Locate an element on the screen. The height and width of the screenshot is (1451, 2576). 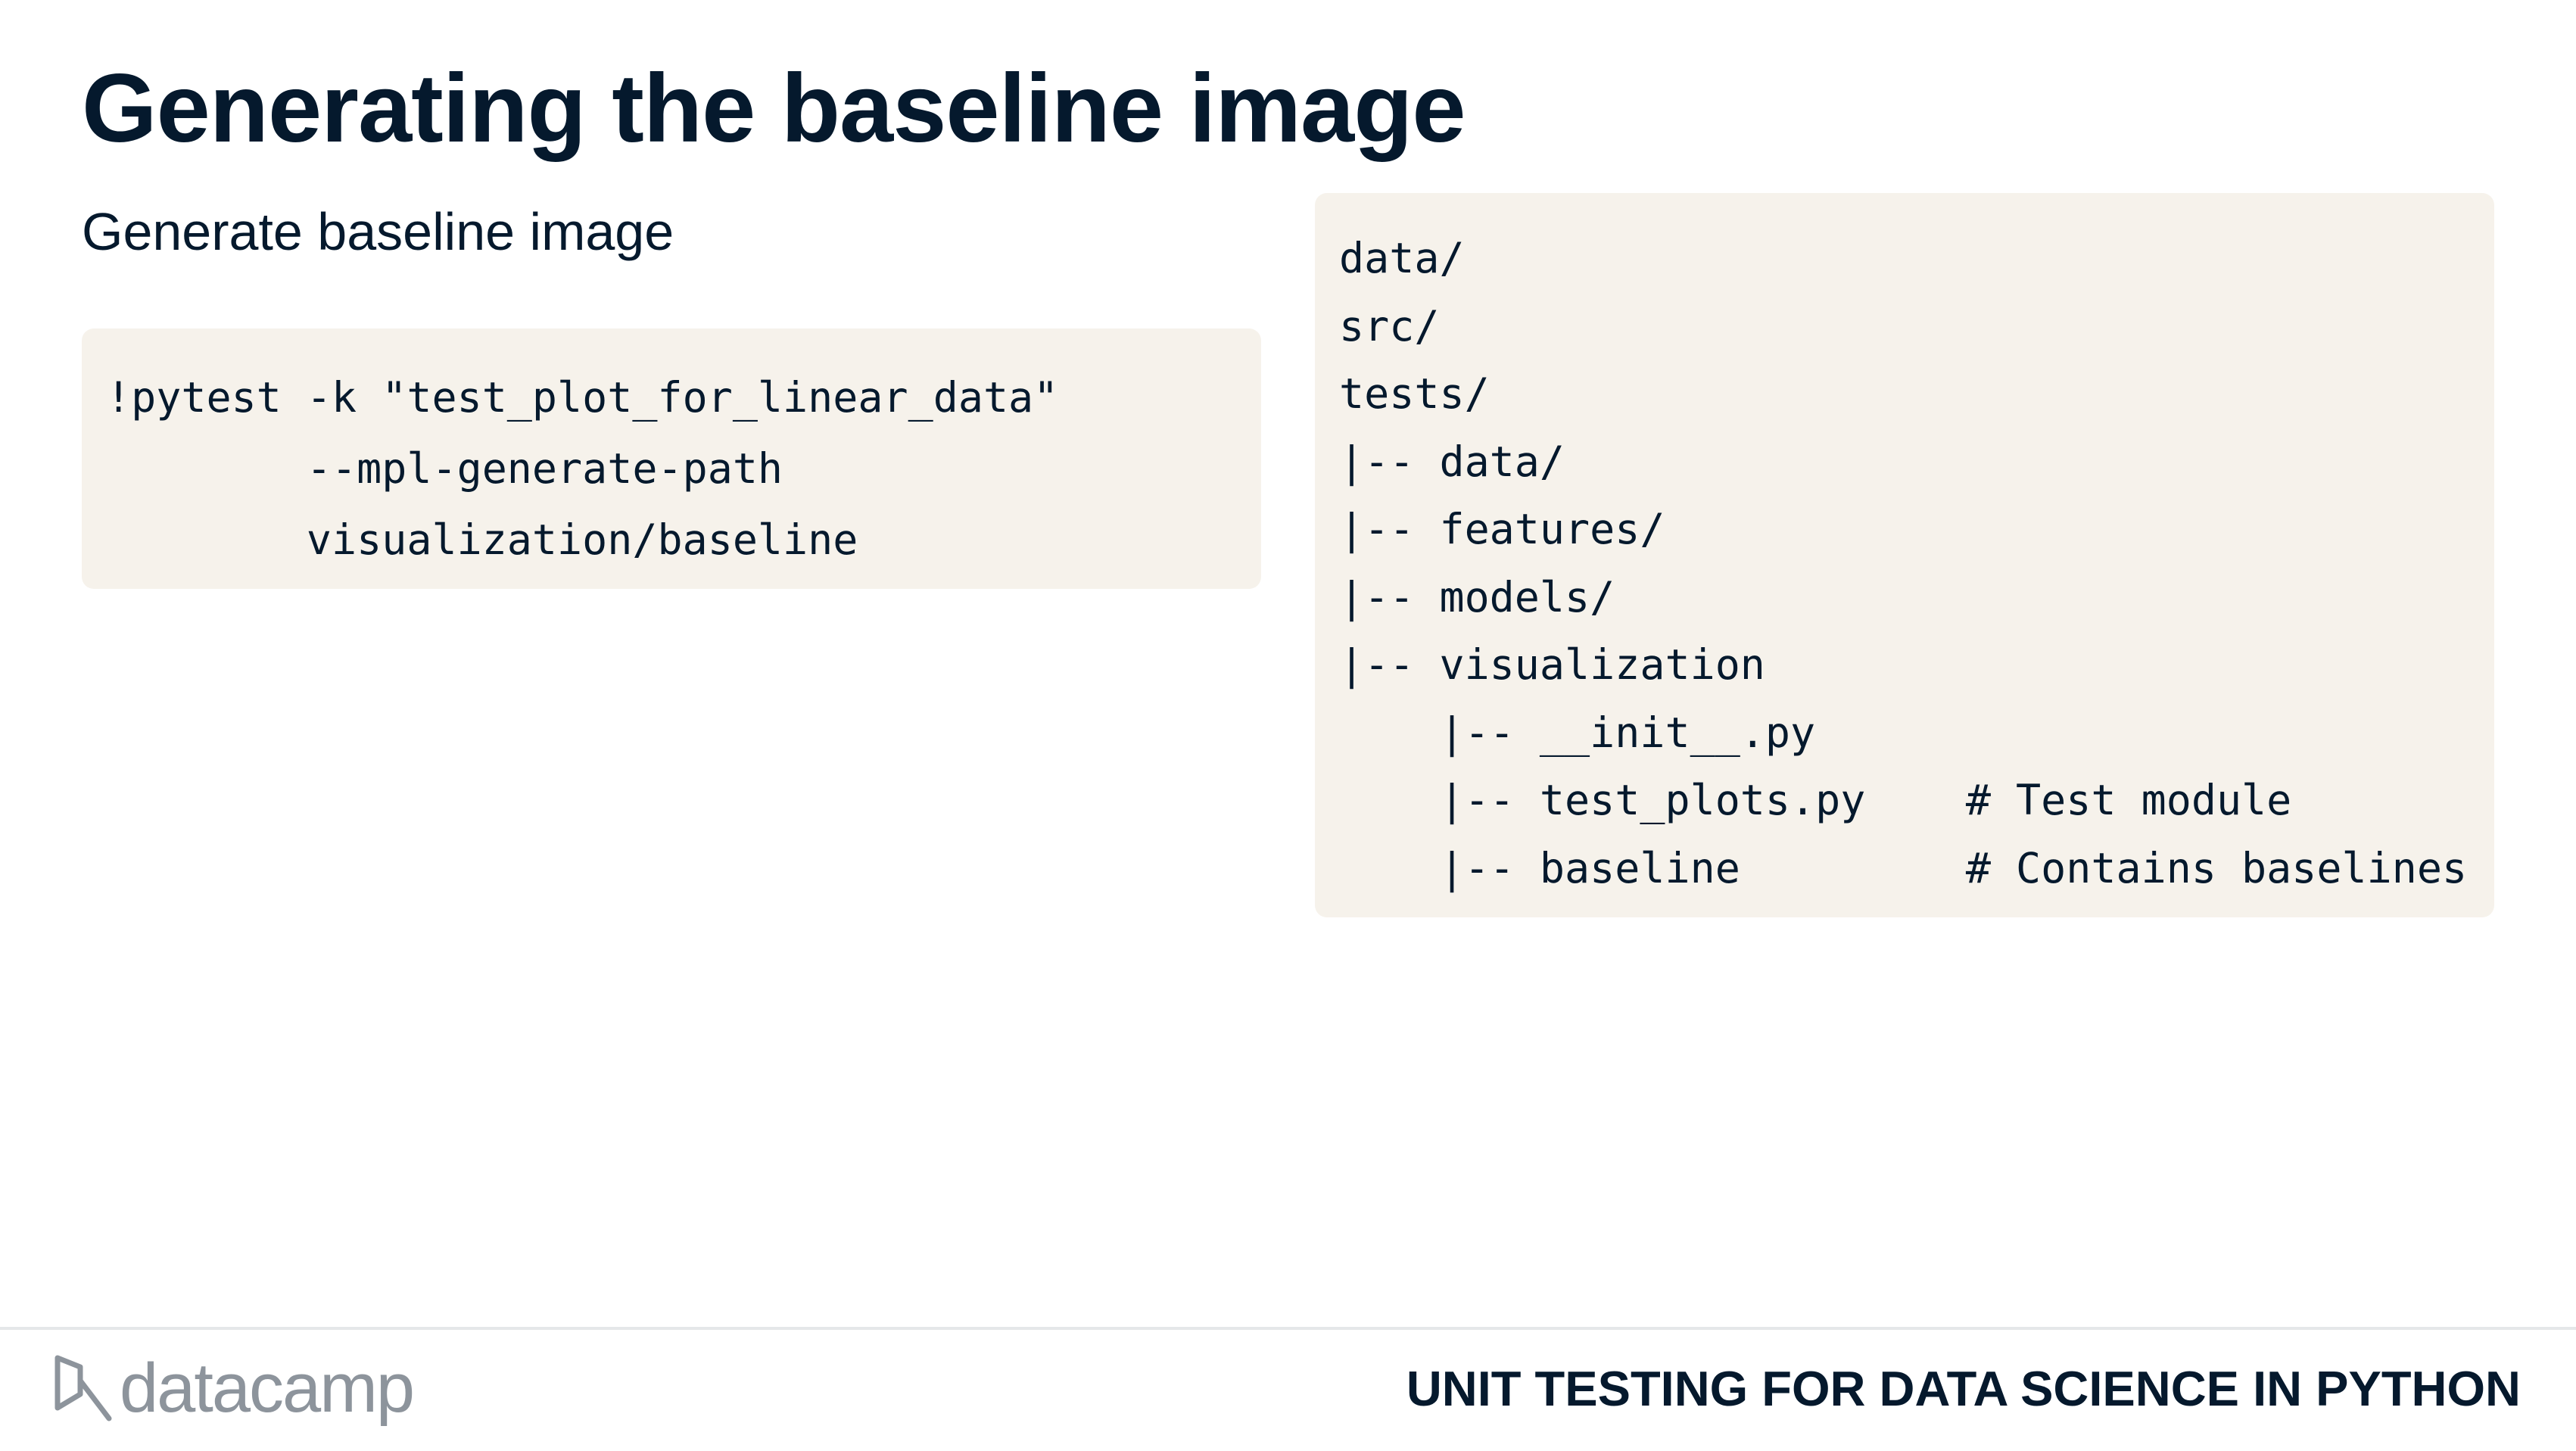
datacamp-logo: datacamp is located at coordinates (234, 1388).